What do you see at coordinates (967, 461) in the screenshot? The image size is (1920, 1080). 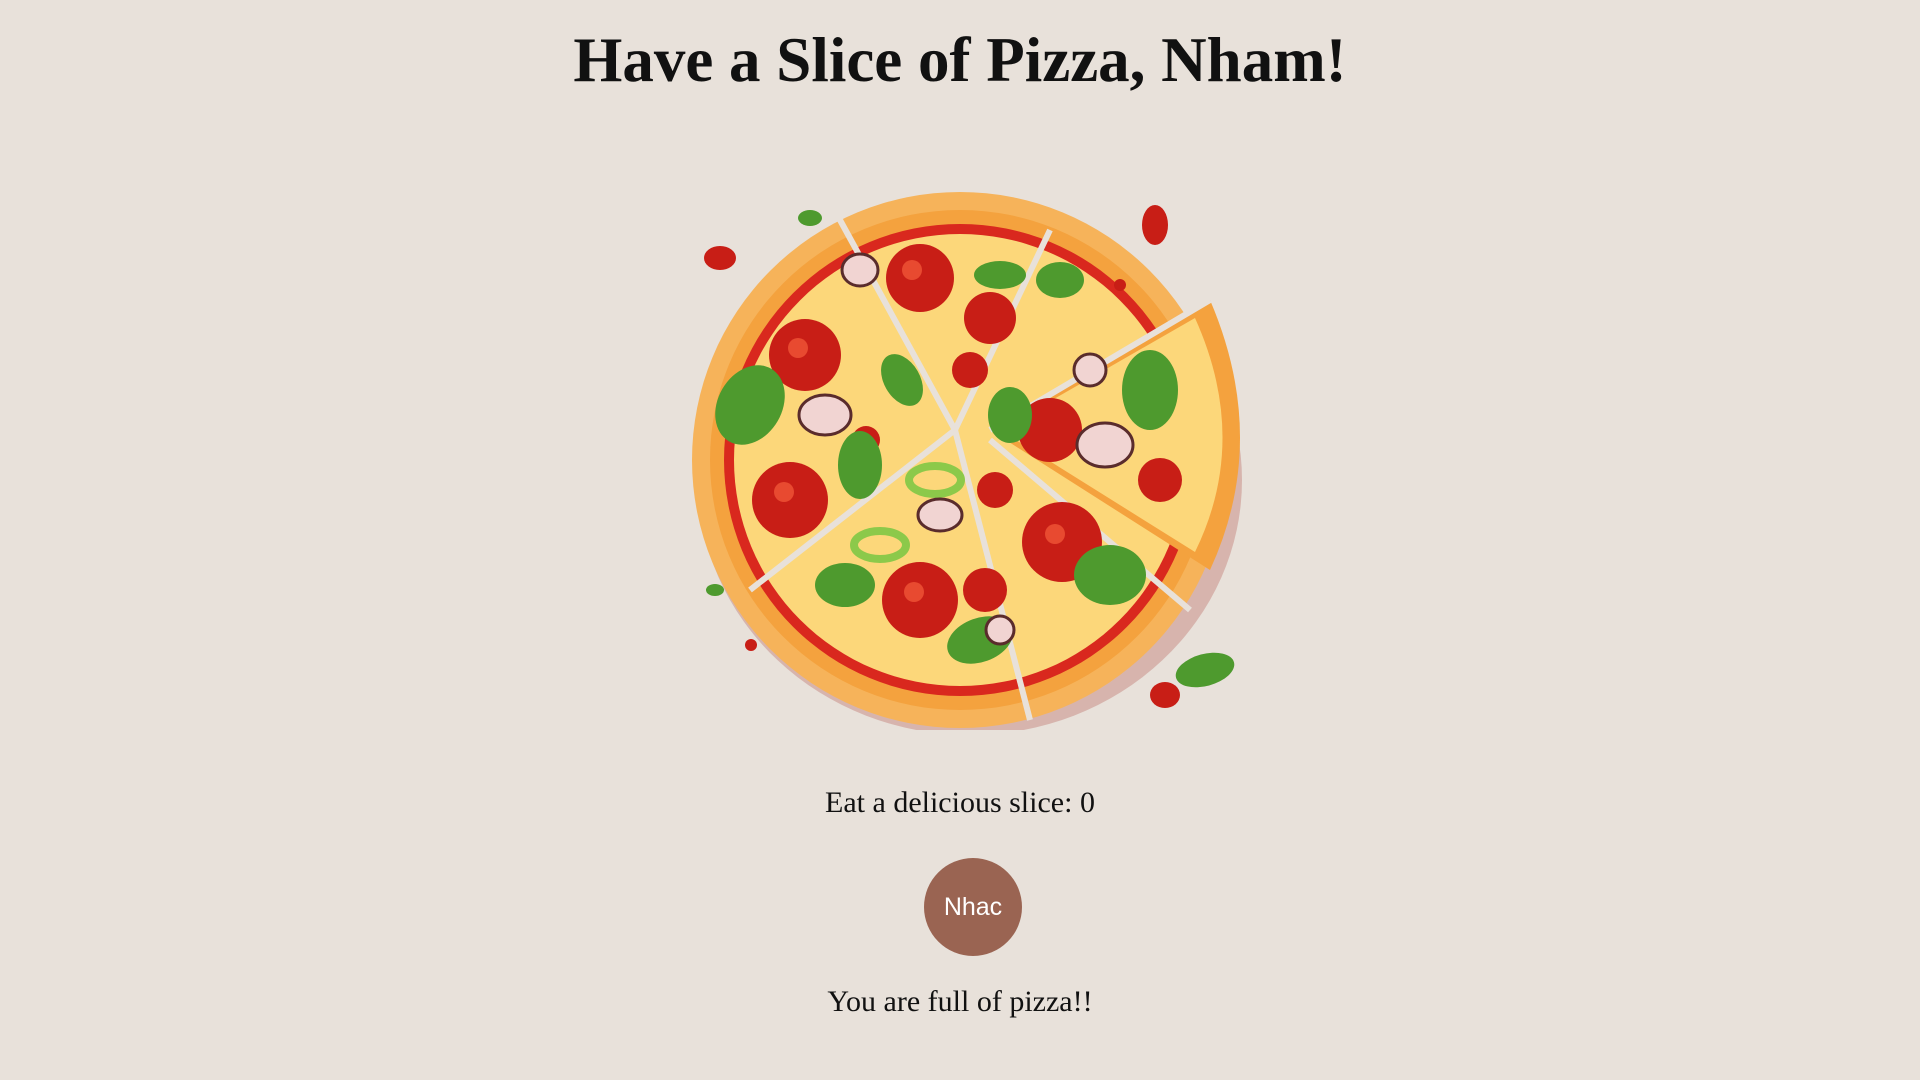 I see `pizza-illustration-icon` at bounding box center [967, 461].